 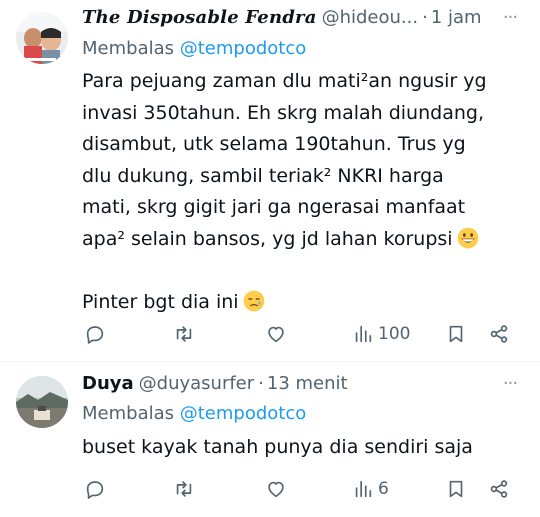 What do you see at coordinates (277, 447) in the screenshot?
I see `text-line: buset kayak tanah punya dia sendiri saja` at bounding box center [277, 447].